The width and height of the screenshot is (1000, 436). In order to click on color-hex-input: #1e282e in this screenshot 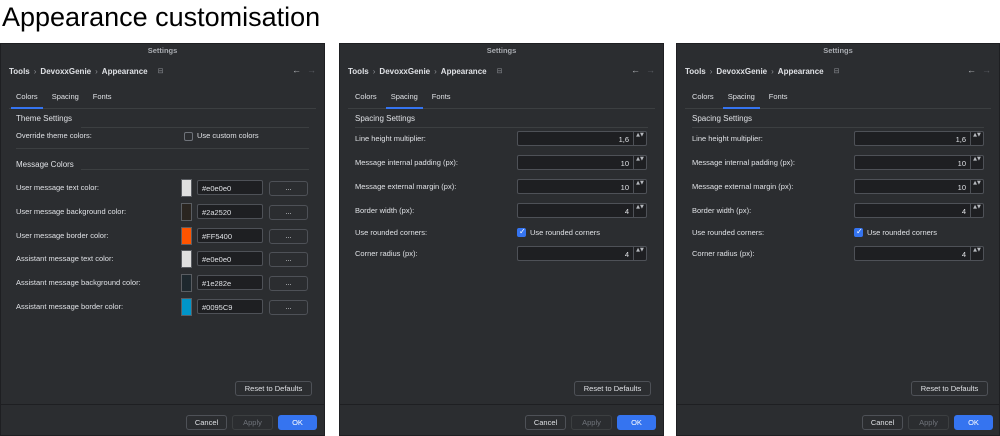, I will do `click(230, 282)`.